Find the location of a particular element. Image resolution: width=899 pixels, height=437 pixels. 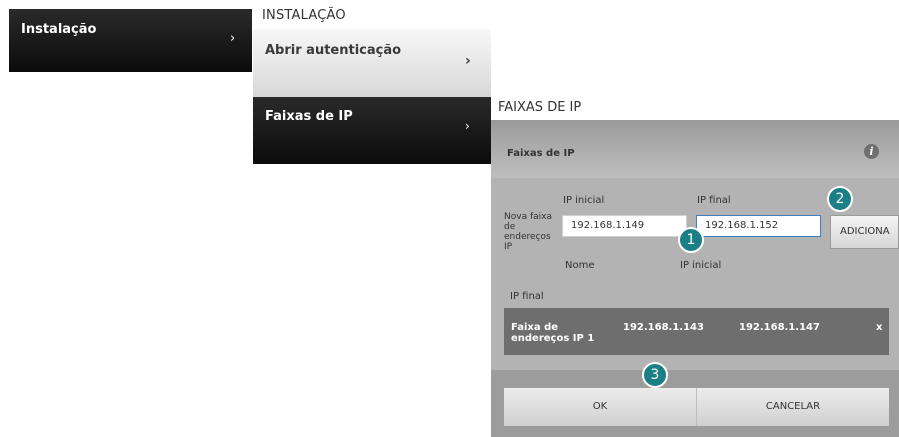

remove-range-button: x is located at coordinates (879, 327).